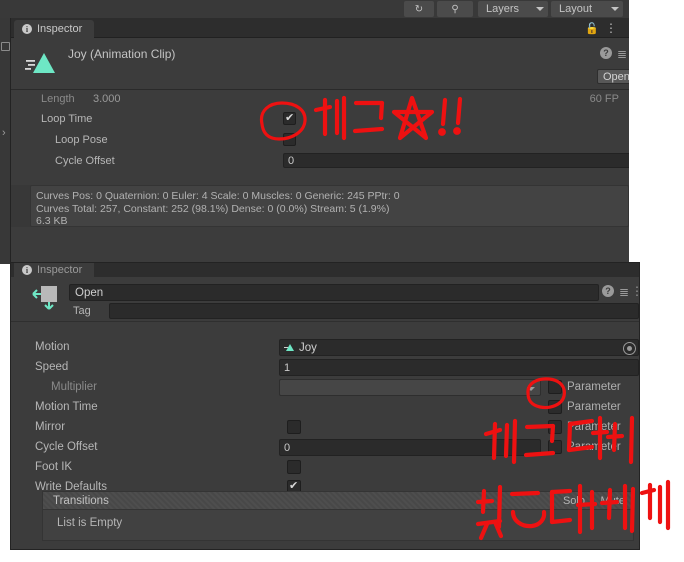 The image size is (684, 562). What do you see at coordinates (555, 407) in the screenshot?
I see `motion-time-parameter-checkbox` at bounding box center [555, 407].